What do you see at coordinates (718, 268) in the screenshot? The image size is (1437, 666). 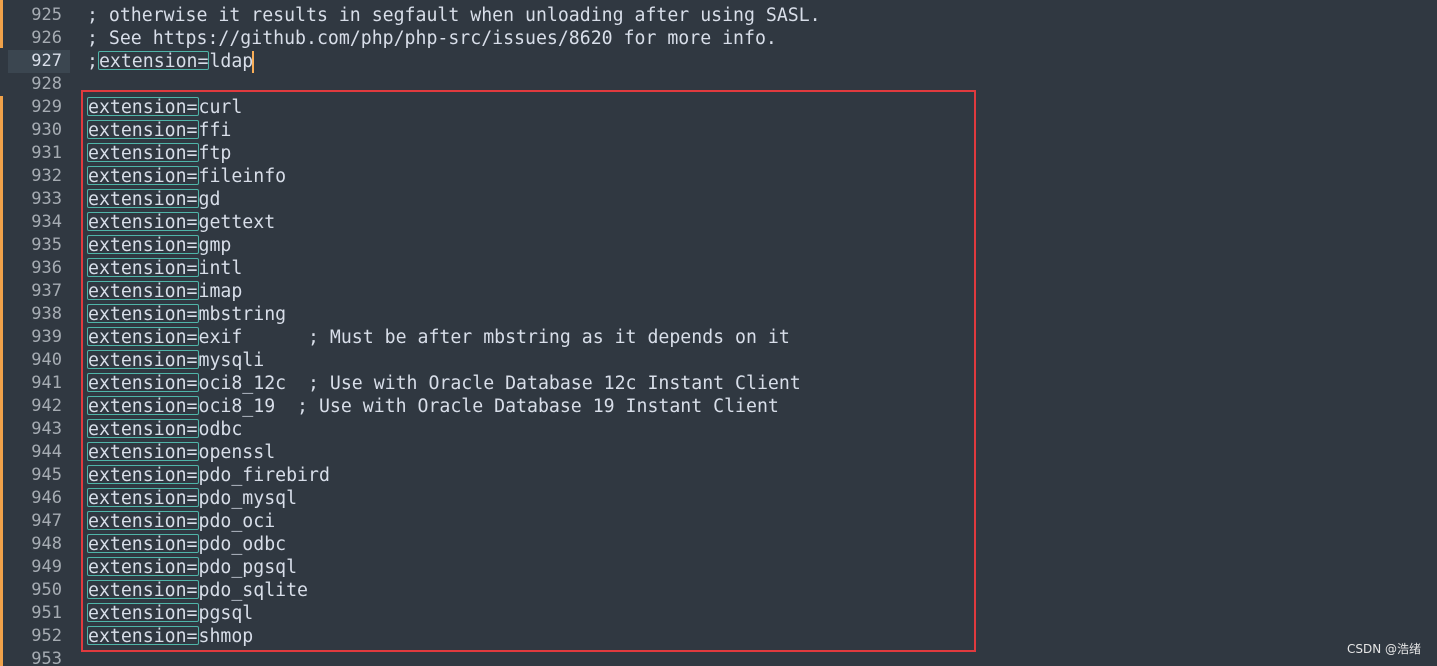 I see `code-line: 936 extension=intl` at bounding box center [718, 268].